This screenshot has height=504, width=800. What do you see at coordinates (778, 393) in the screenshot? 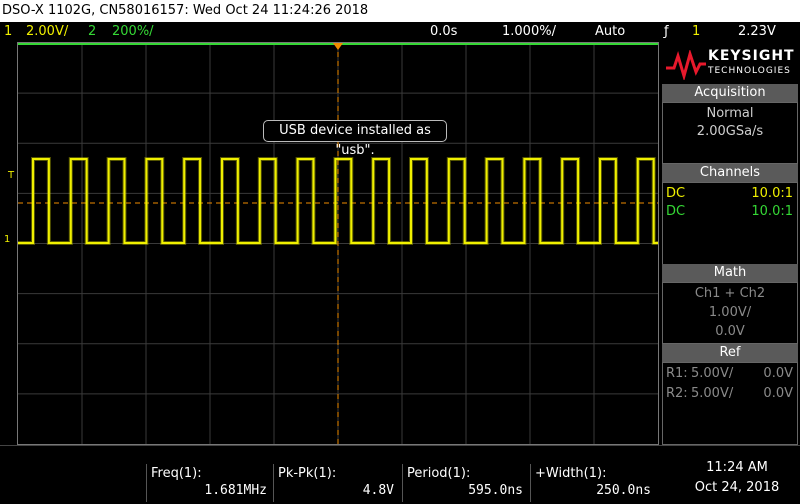
I see `r2-offset: 0.0V` at bounding box center [778, 393].